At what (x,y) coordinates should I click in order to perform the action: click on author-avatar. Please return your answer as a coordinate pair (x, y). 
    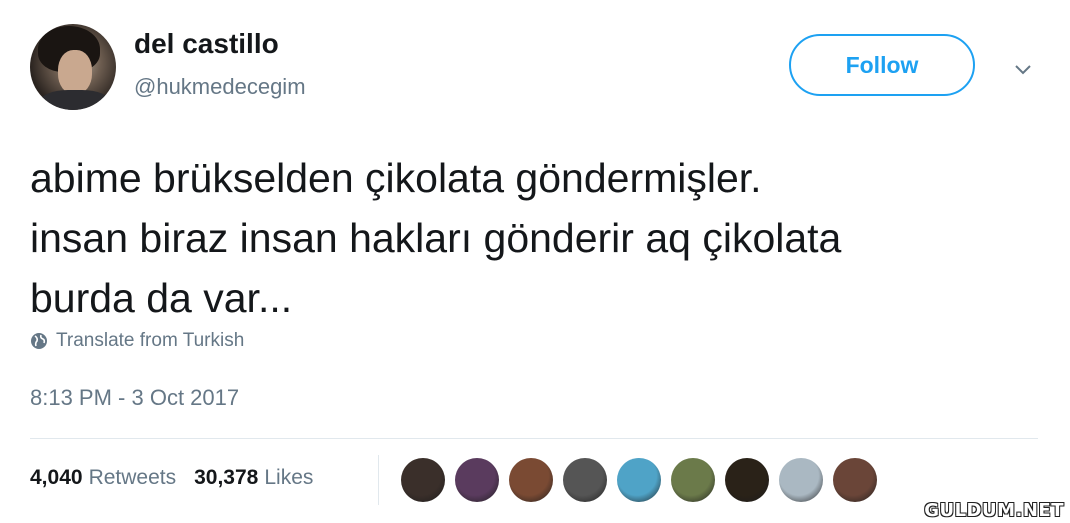
    Looking at the image, I should click on (73, 67).